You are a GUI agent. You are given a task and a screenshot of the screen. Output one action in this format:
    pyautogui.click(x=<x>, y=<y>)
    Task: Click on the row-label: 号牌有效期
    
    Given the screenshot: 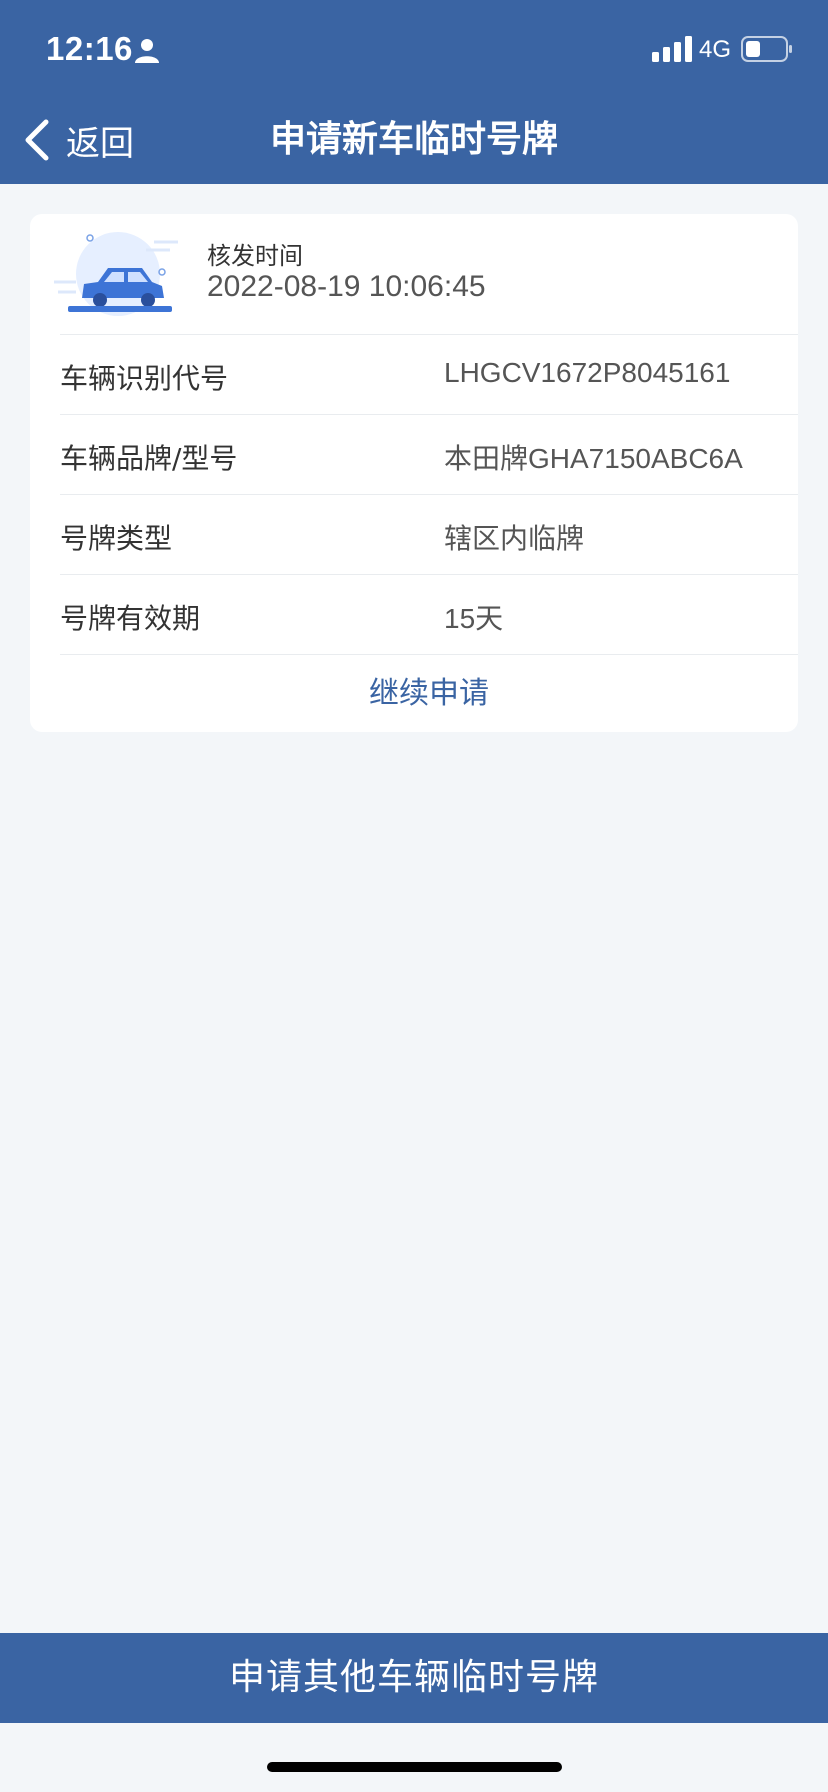 What is the action you would take?
    pyautogui.click(x=130, y=618)
    